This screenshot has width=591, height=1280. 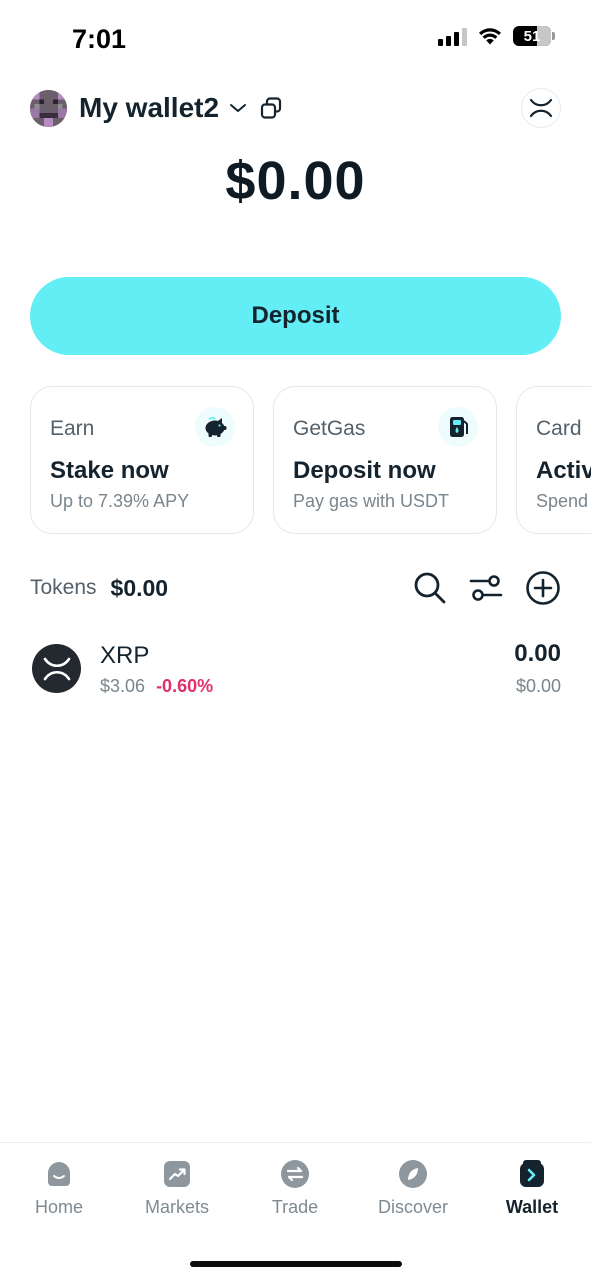 What do you see at coordinates (371, 501) in the screenshot?
I see `card-subtitle: Pay gas with USDT` at bounding box center [371, 501].